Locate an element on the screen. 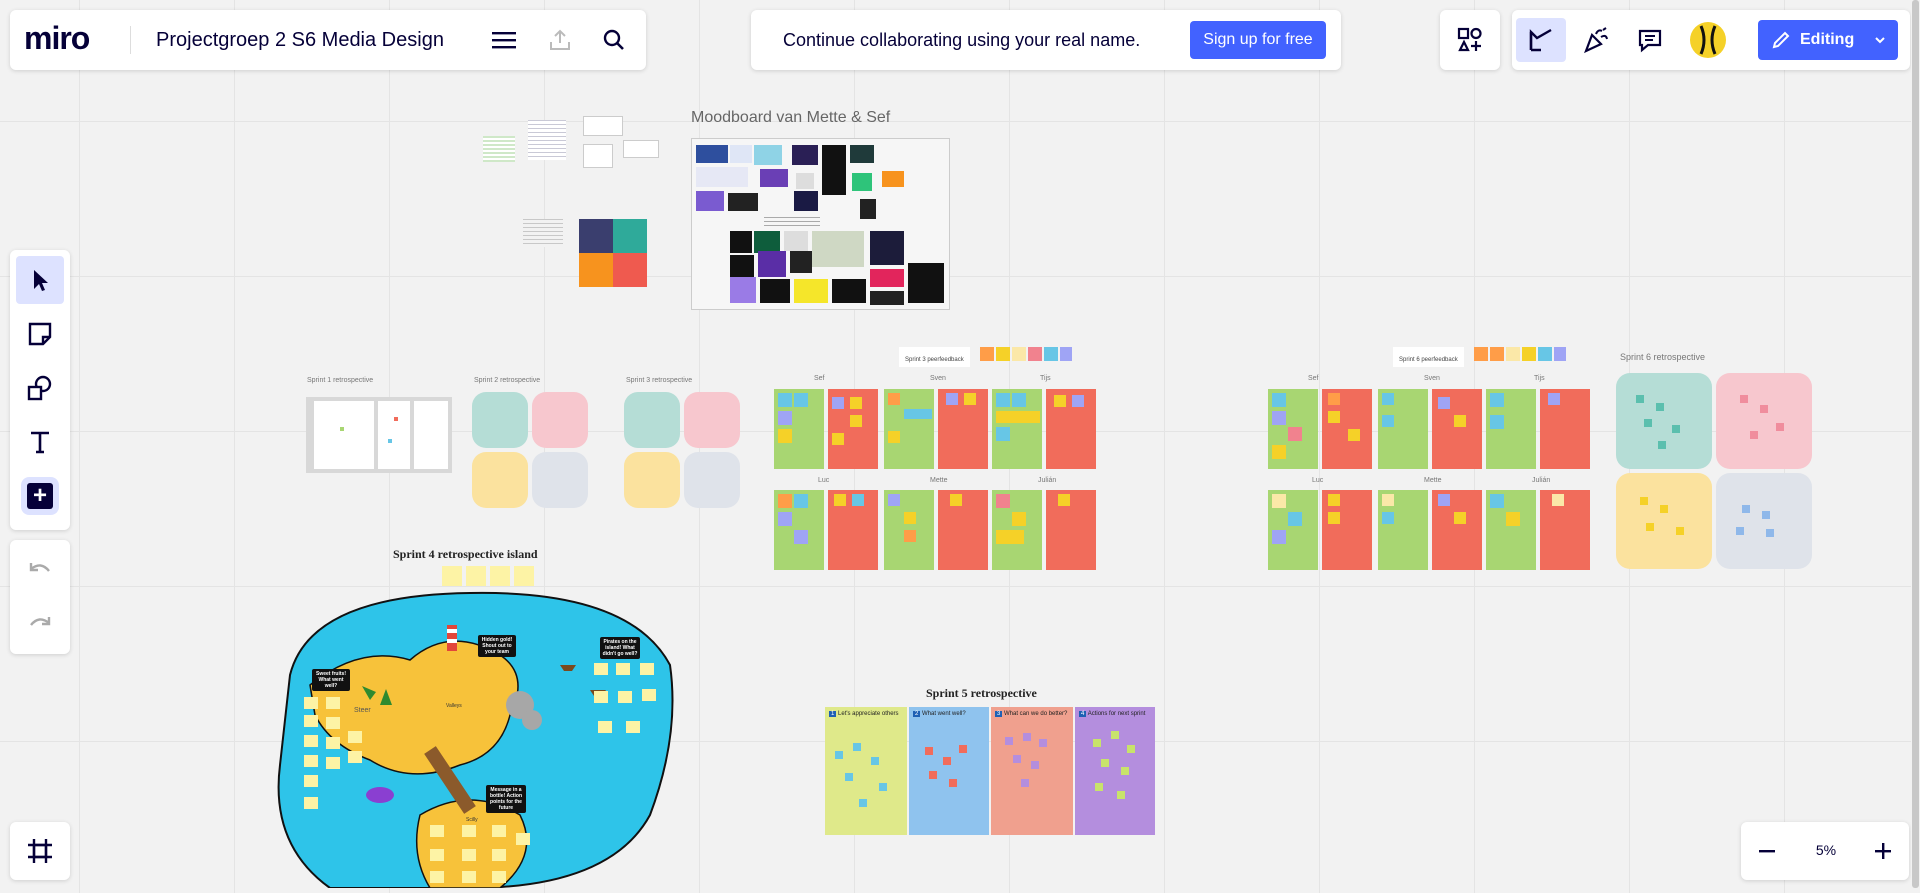 The height and width of the screenshot is (893, 1920). sprint3-peer-swatches is located at coordinates (1026, 354).